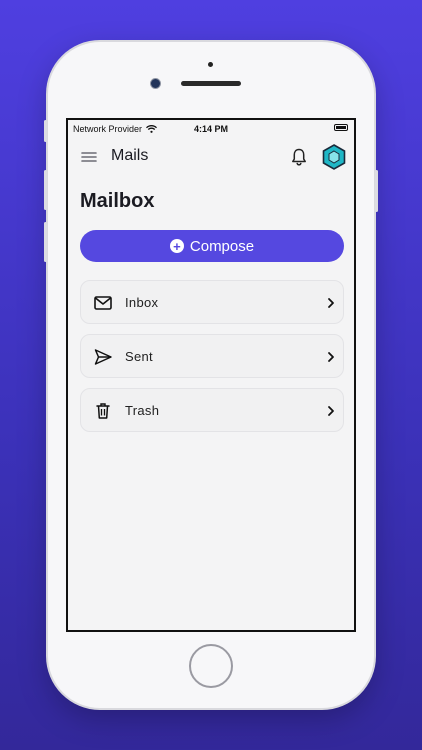 This screenshot has height=750, width=422. I want to click on folder-item-trash: Trash, so click(212, 410).